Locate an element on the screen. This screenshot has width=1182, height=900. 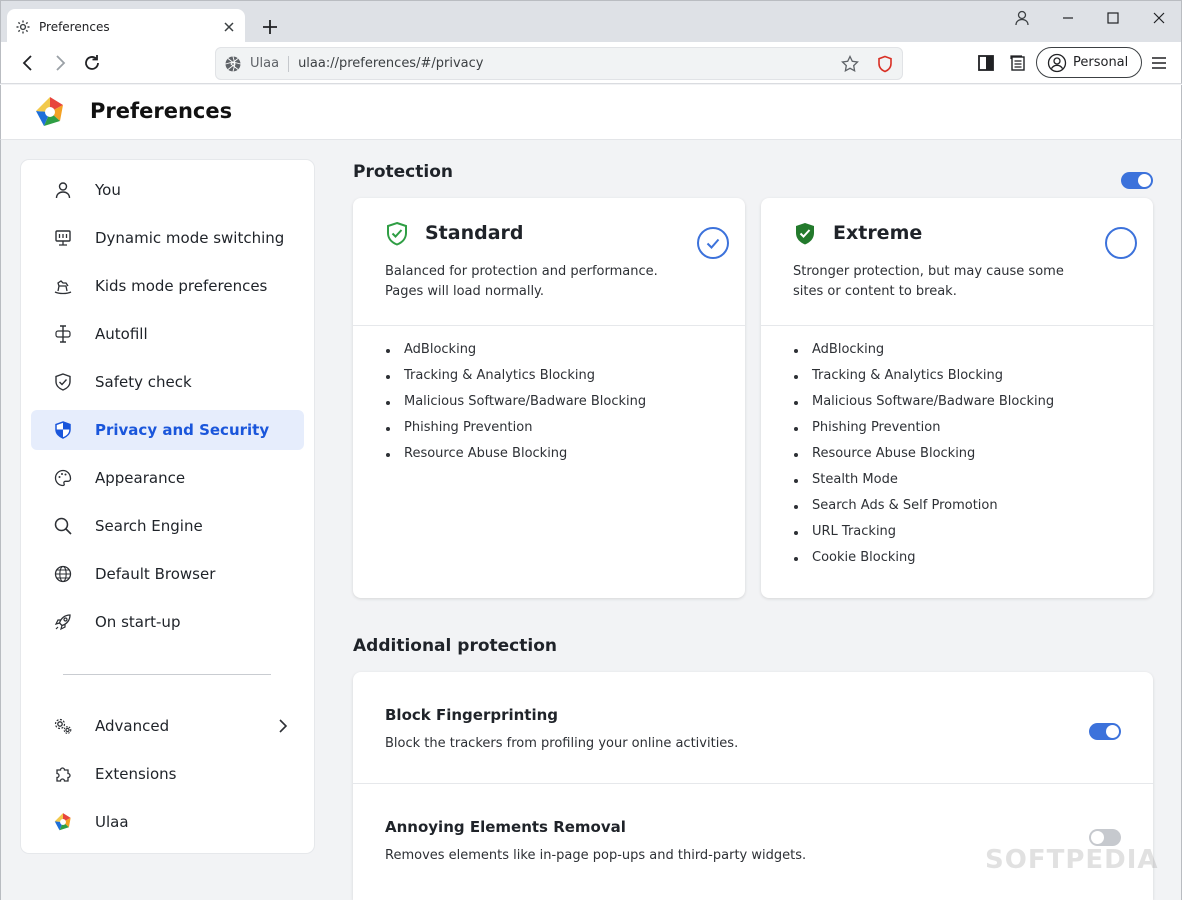
sidebar-item-search-engine: Search Engine is located at coordinates (167, 526).